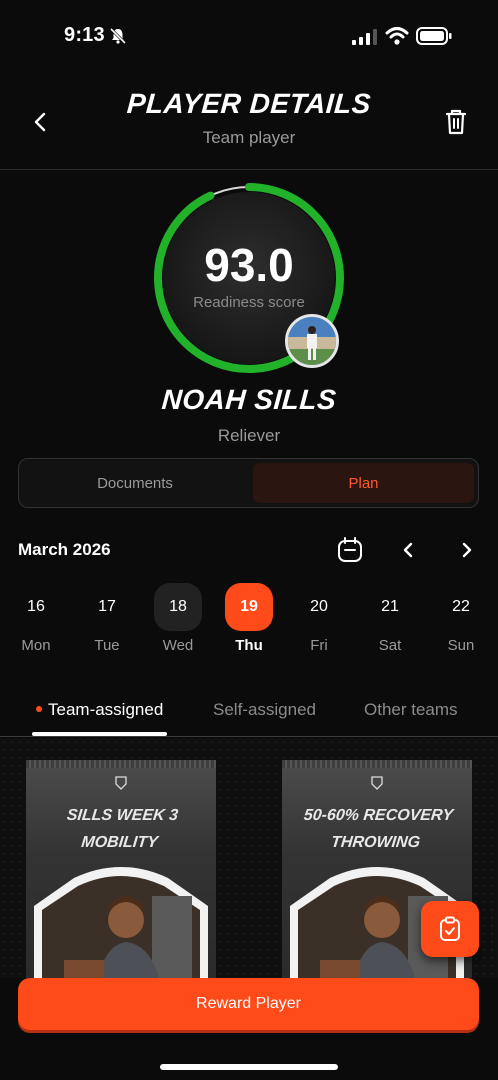  What do you see at coordinates (249, 103) in the screenshot?
I see `page-title: PLAYER DETAILS` at bounding box center [249, 103].